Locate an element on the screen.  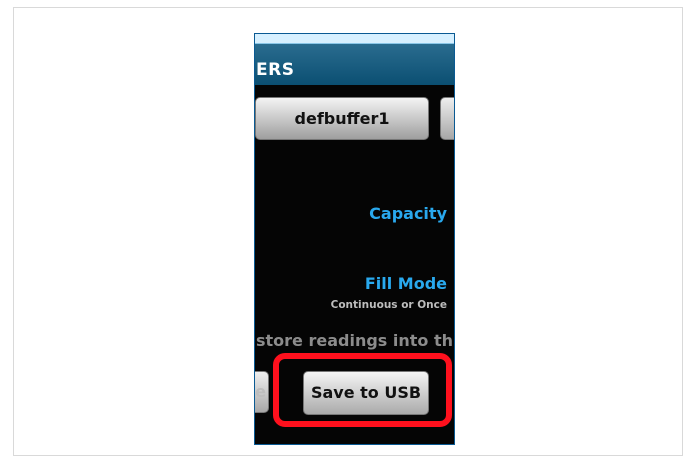
capacity-label: Capacity is located at coordinates (408, 213).